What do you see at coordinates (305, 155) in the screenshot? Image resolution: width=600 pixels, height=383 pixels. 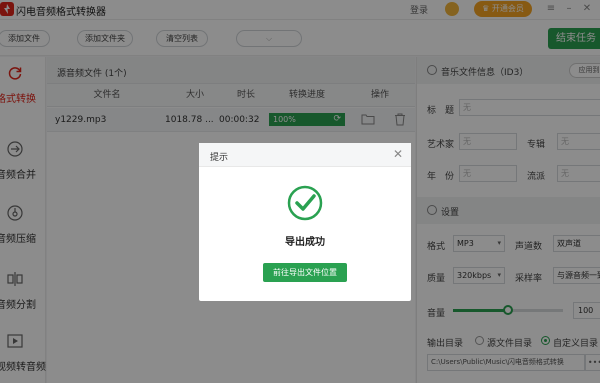 I see `dialog-header: 提示 ✕` at bounding box center [305, 155].